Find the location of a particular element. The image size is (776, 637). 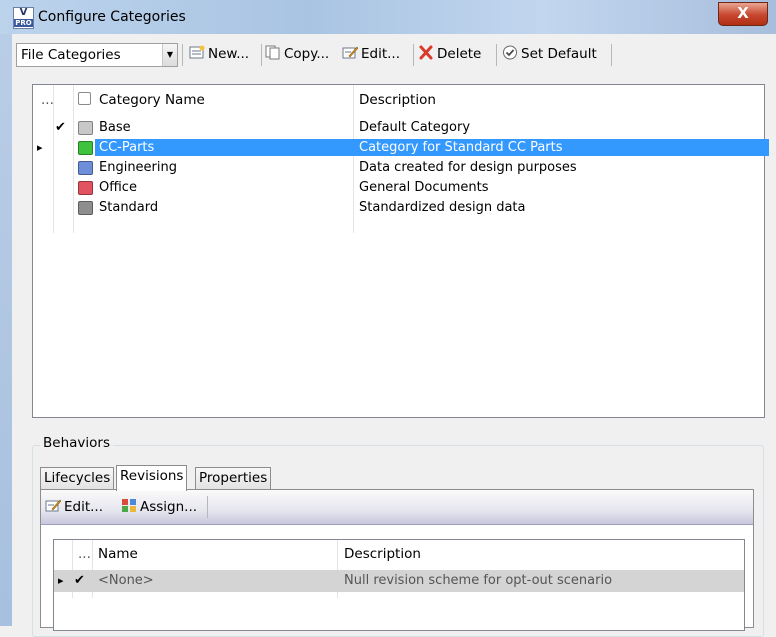

header-checkbox is located at coordinates (84, 100).